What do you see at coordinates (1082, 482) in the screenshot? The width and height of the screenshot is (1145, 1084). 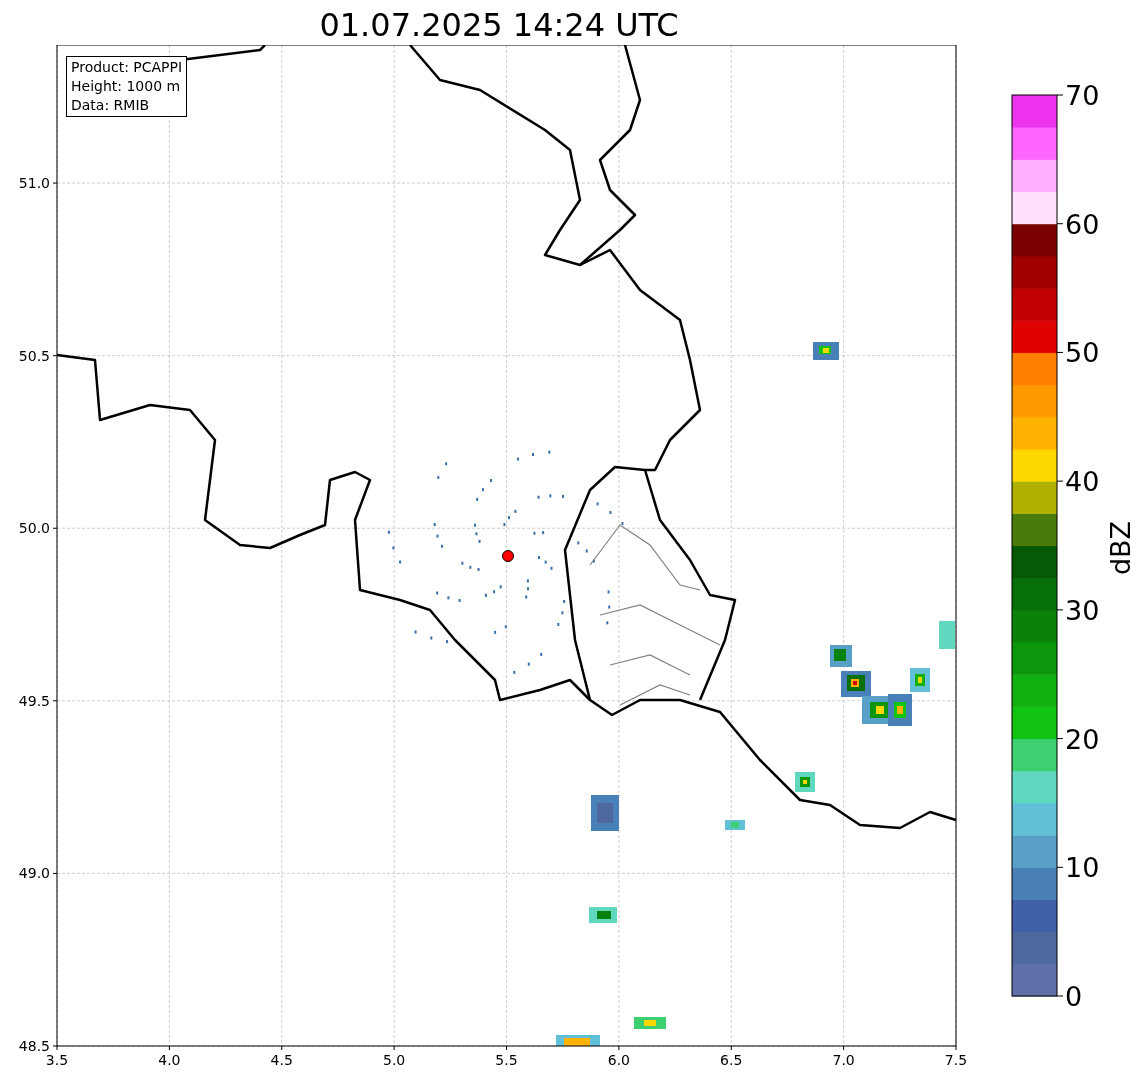 I see `colorbar-tick-label: 40` at bounding box center [1082, 482].